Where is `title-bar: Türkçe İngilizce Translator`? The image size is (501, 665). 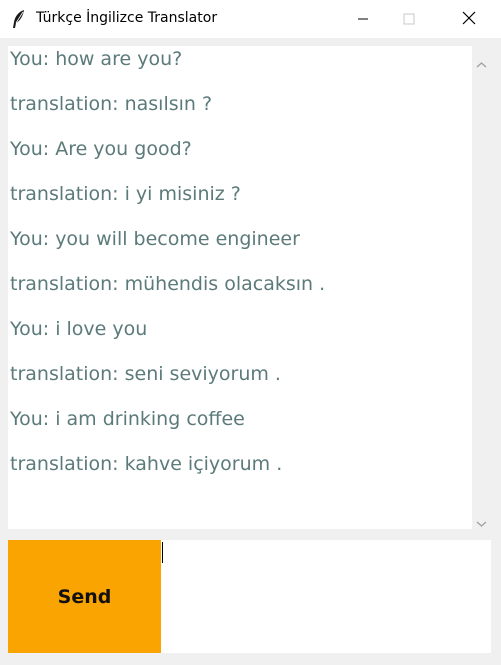
title-bar: Türkçe İngilizce Translator is located at coordinates (250, 19).